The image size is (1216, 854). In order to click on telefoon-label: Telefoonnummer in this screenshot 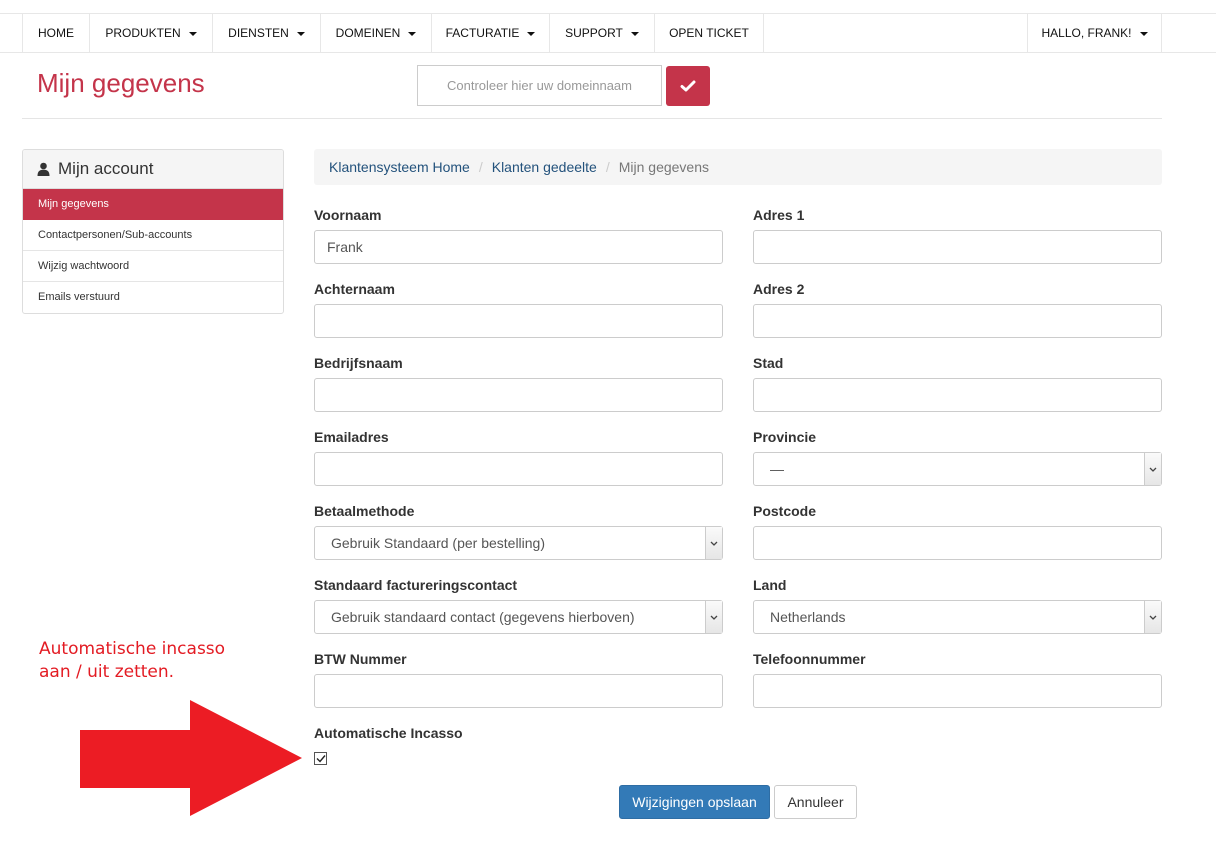, I will do `click(809, 659)`.